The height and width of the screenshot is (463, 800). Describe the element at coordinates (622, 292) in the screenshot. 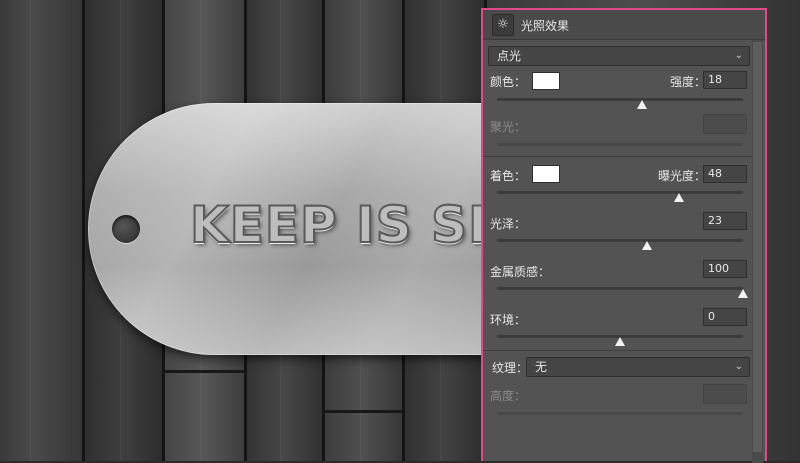

I see `metallic-slider-track` at that location.